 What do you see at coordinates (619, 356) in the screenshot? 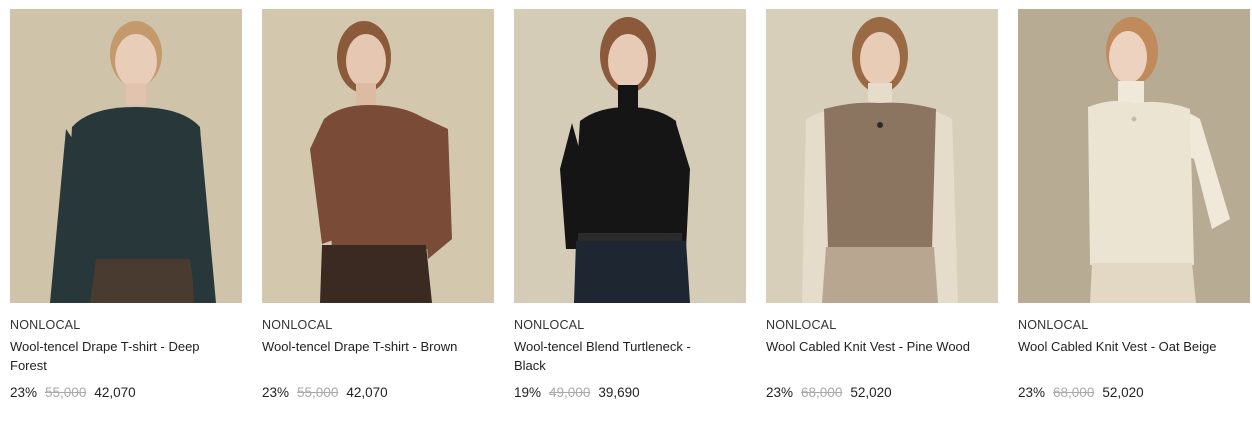
I see `product-name: Wool-tencel Blend Turtleneck - Black` at bounding box center [619, 356].